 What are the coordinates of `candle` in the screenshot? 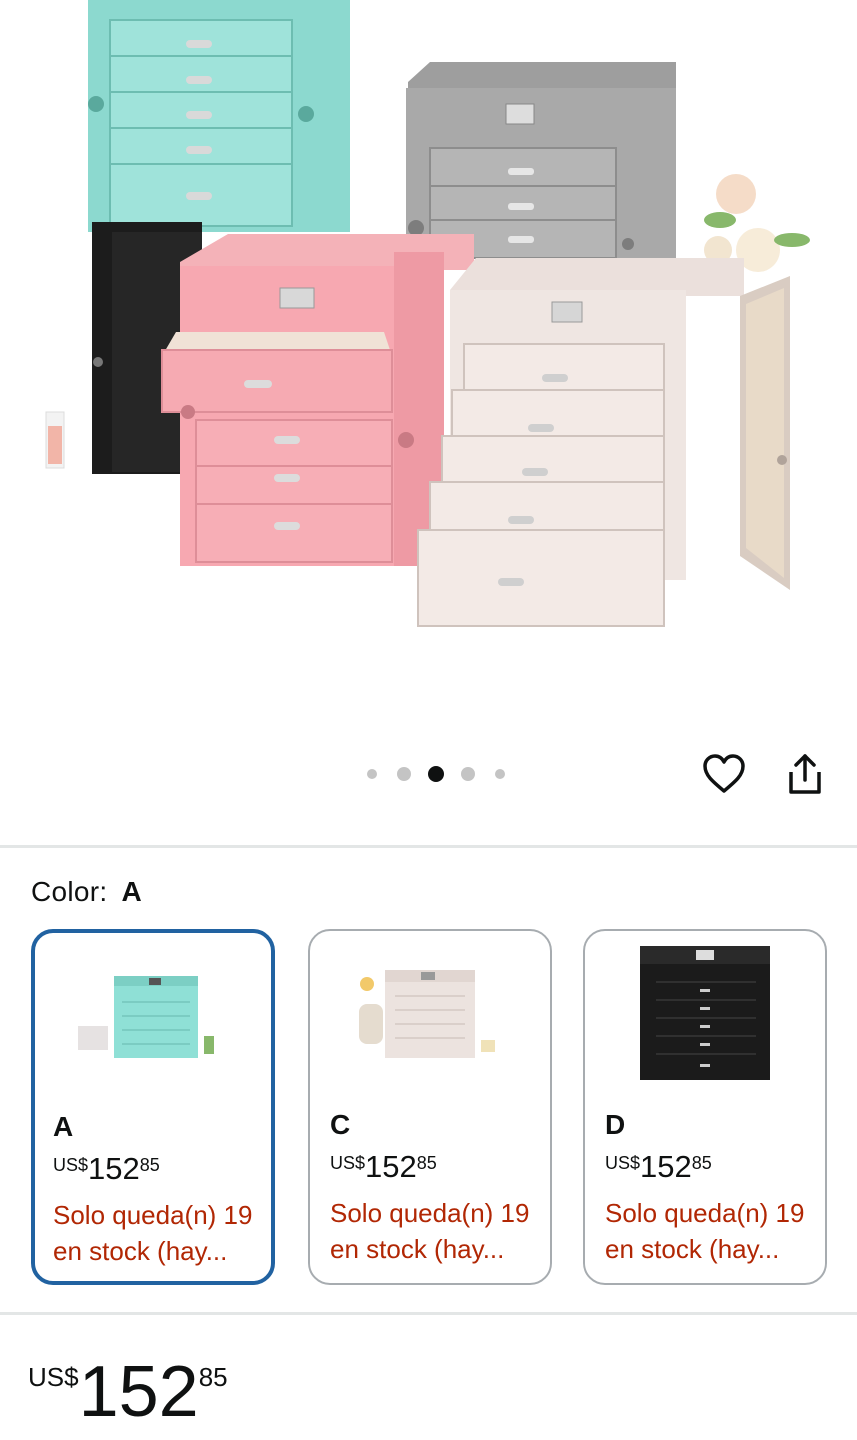 It's located at (55, 440).